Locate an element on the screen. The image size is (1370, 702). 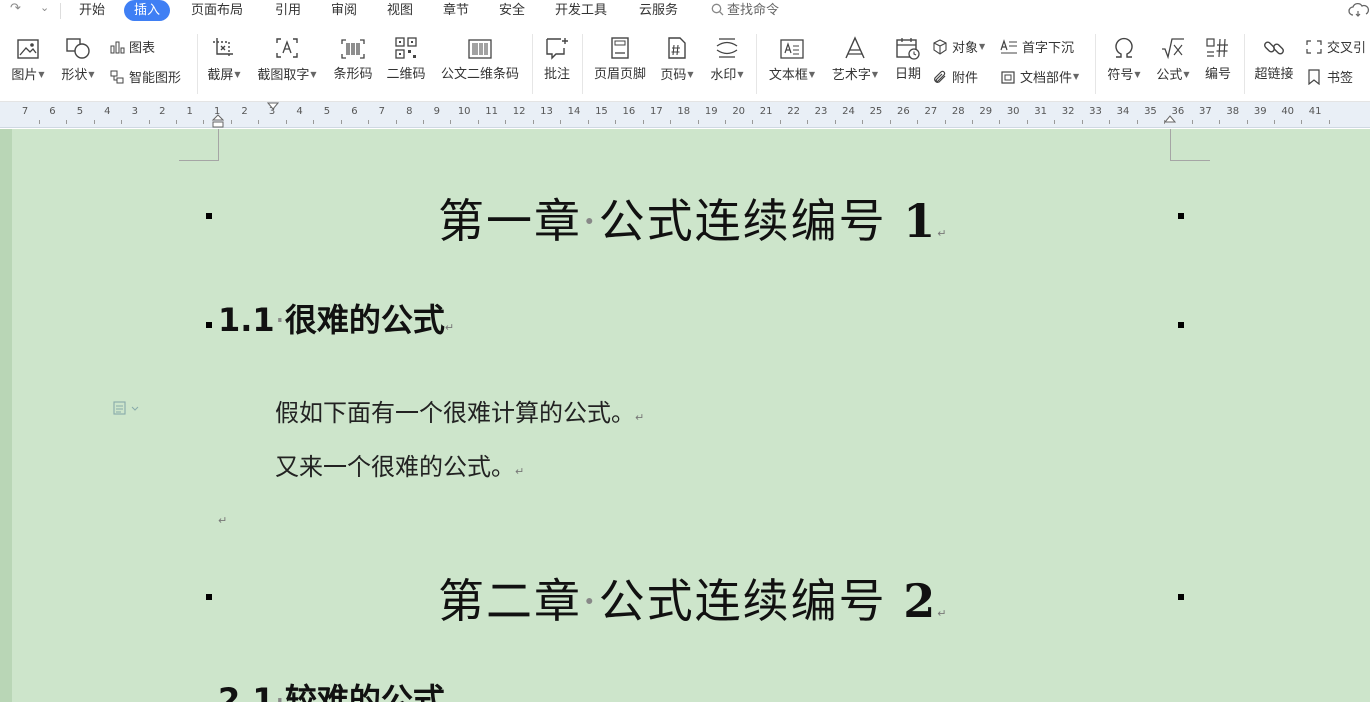
ruler-tick-label: 35 is located at coordinates (1150, 111).